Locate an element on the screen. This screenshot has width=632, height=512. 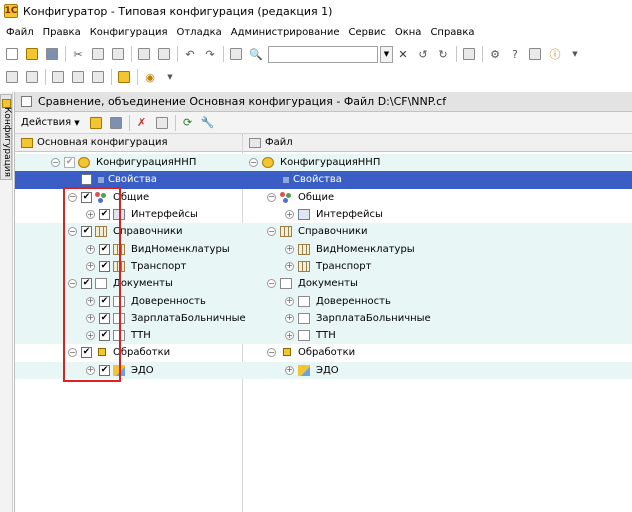
settings-icon: 🔧 is located at coordinates (208, 123).